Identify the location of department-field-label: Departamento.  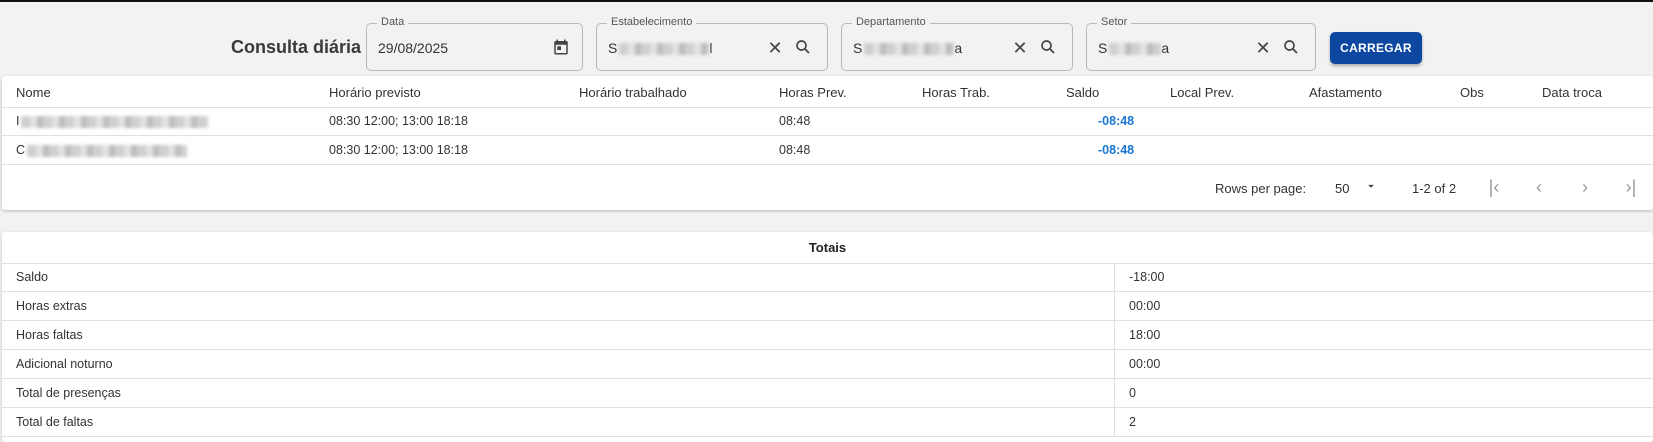
(891, 22).